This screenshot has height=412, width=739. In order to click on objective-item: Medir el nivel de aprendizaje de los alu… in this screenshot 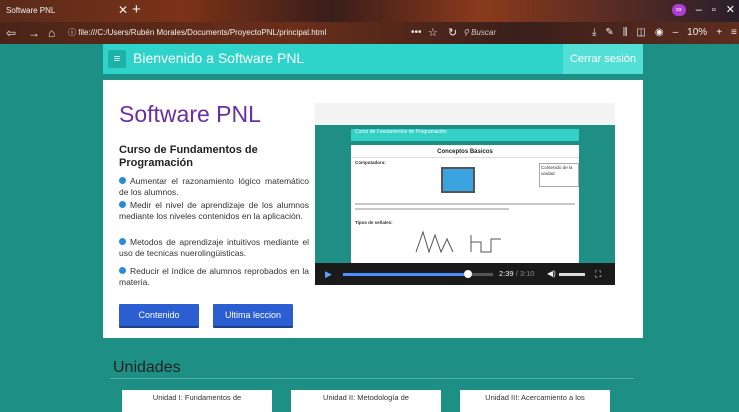, I will do `click(214, 210)`.